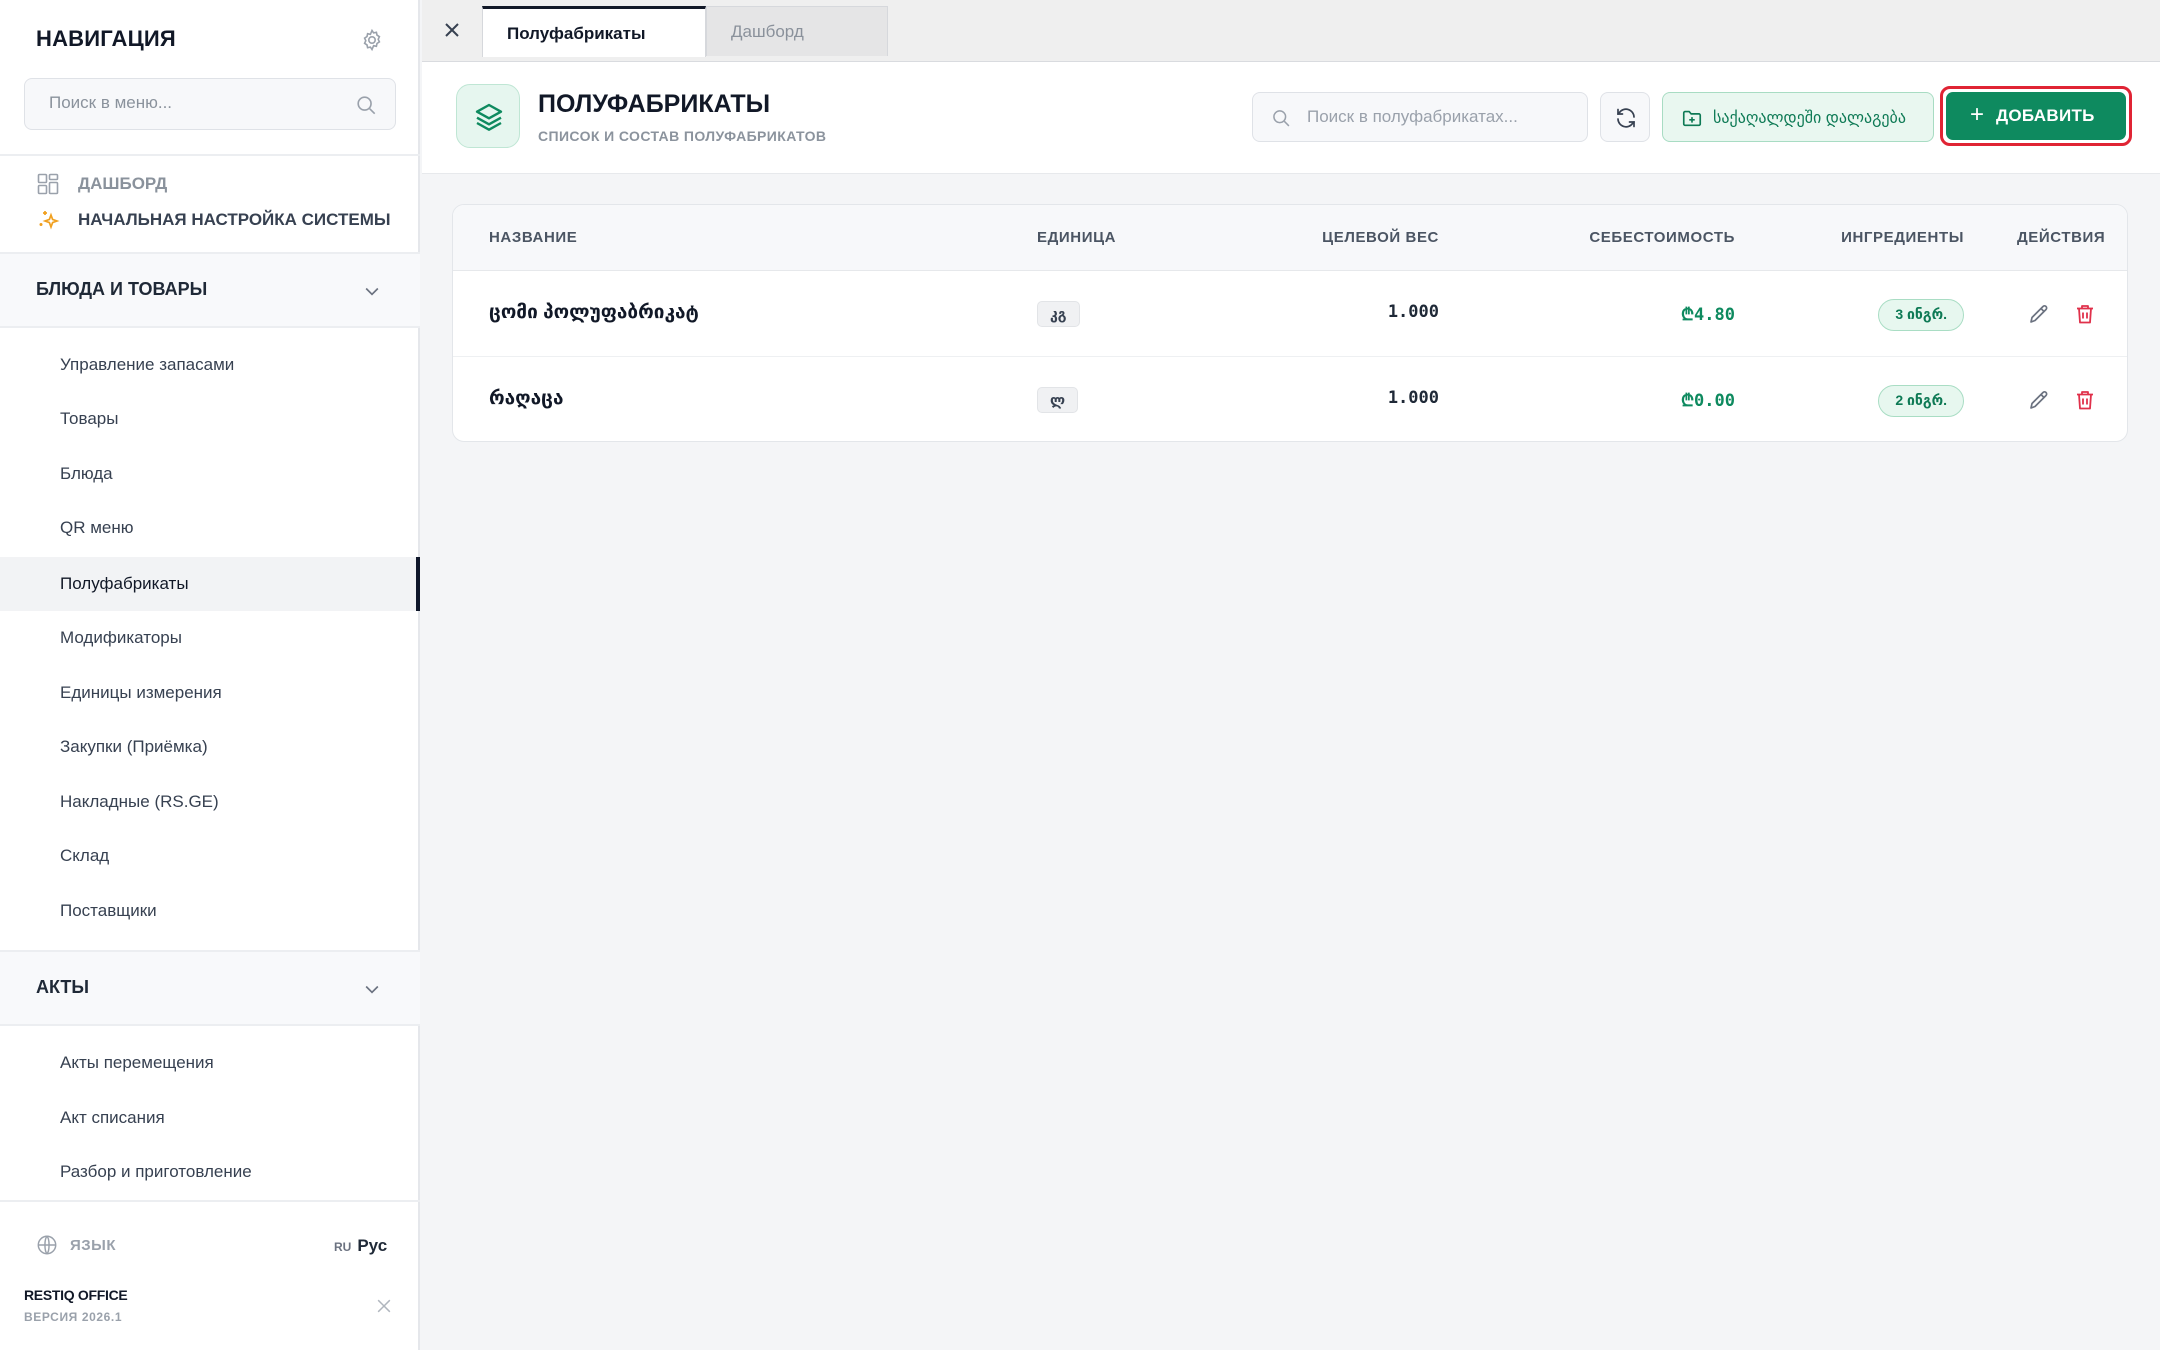  I want to click on ingredients-badge: 3 ინგრ., so click(1921, 315).